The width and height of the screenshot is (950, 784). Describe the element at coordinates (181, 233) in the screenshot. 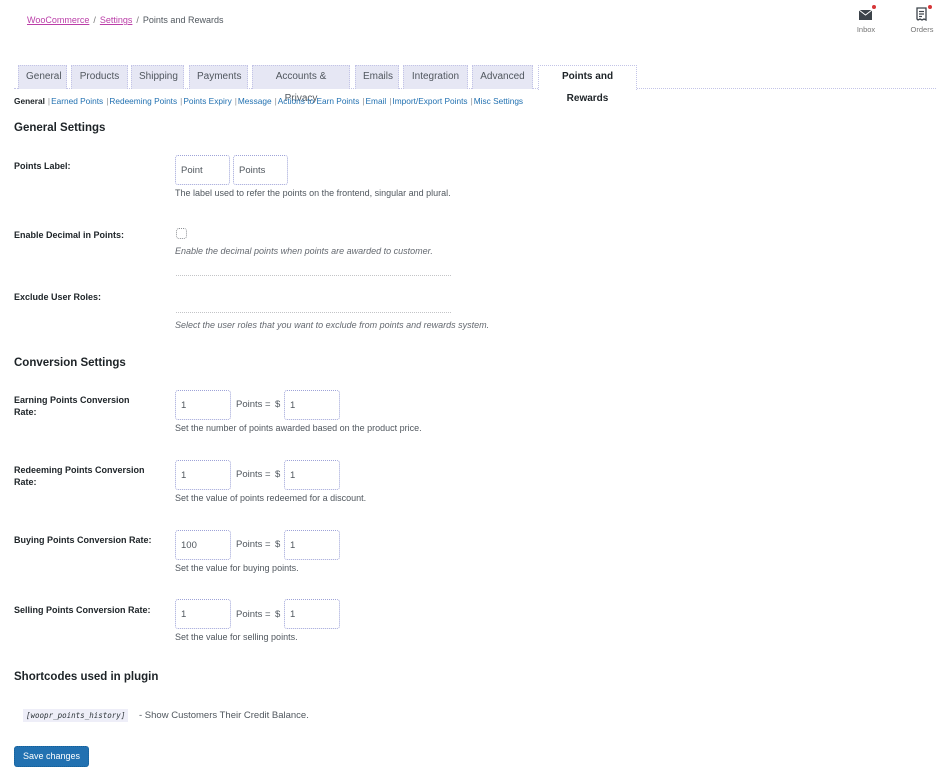

I see `enable-decimal-checkbox` at that location.